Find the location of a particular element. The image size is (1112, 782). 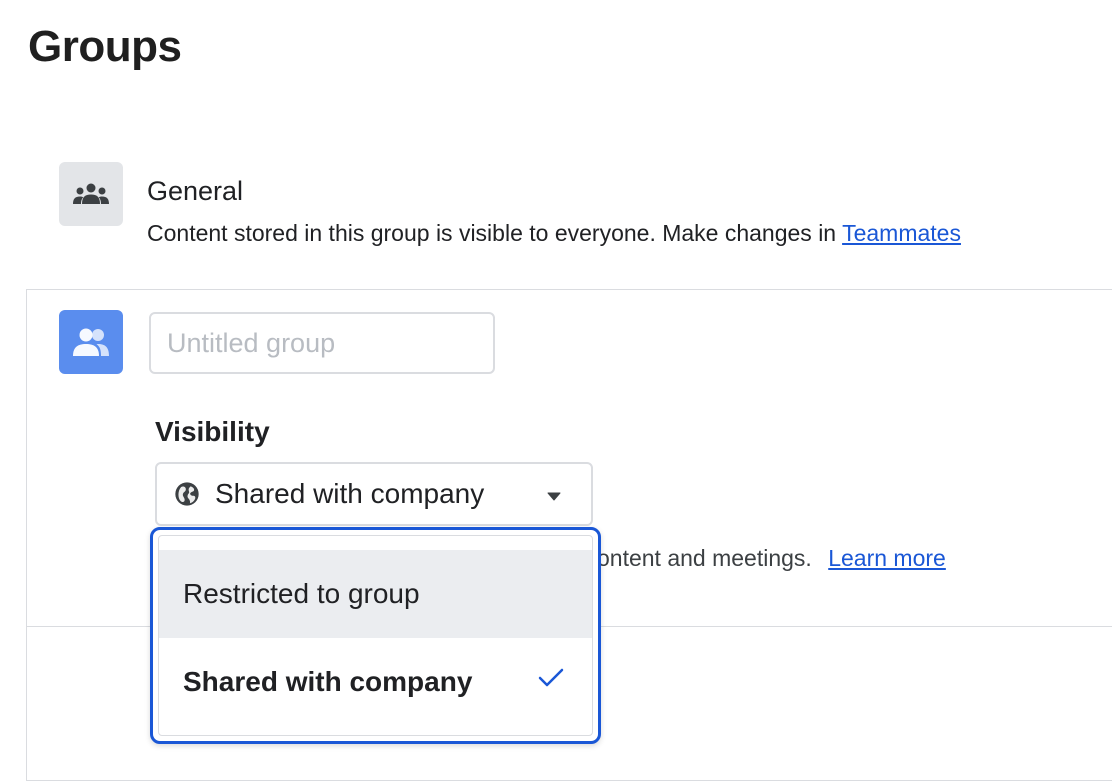

general-group-avatar is located at coordinates (91, 194).